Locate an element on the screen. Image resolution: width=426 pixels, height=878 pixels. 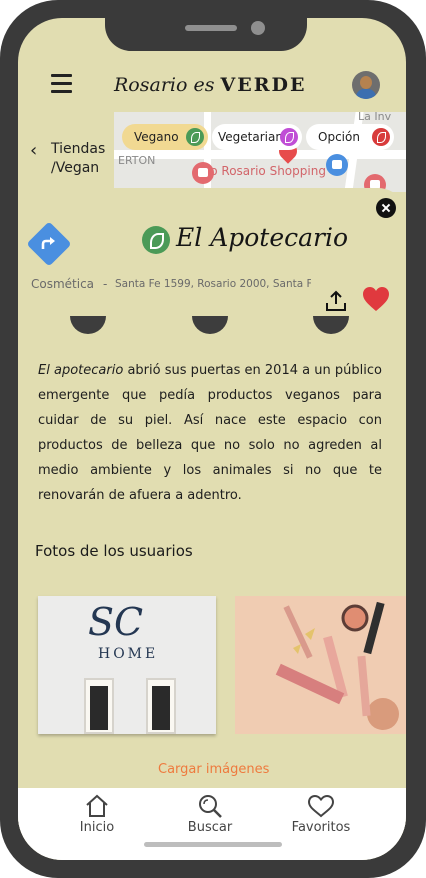
website-globe-icon is located at coordinates (331, 325).